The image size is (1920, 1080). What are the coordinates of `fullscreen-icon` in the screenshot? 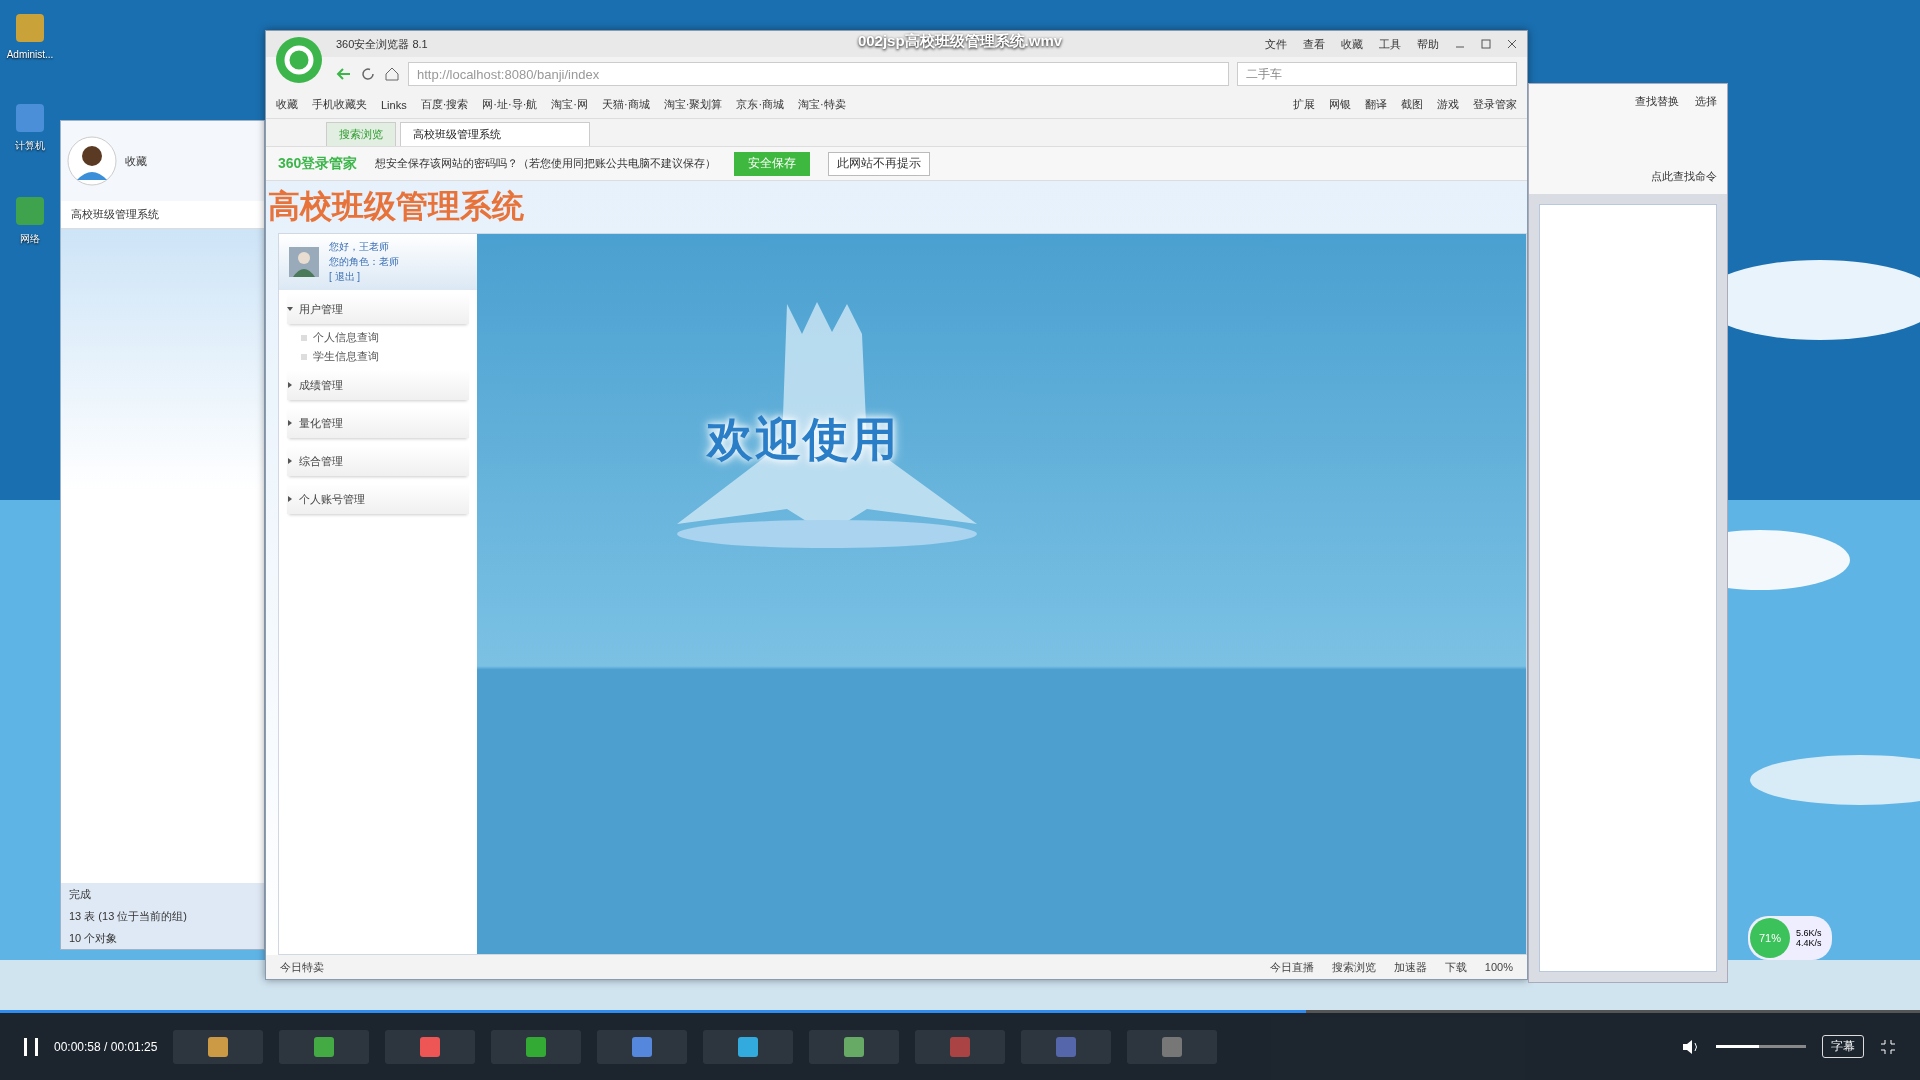 It's located at (1888, 1046).